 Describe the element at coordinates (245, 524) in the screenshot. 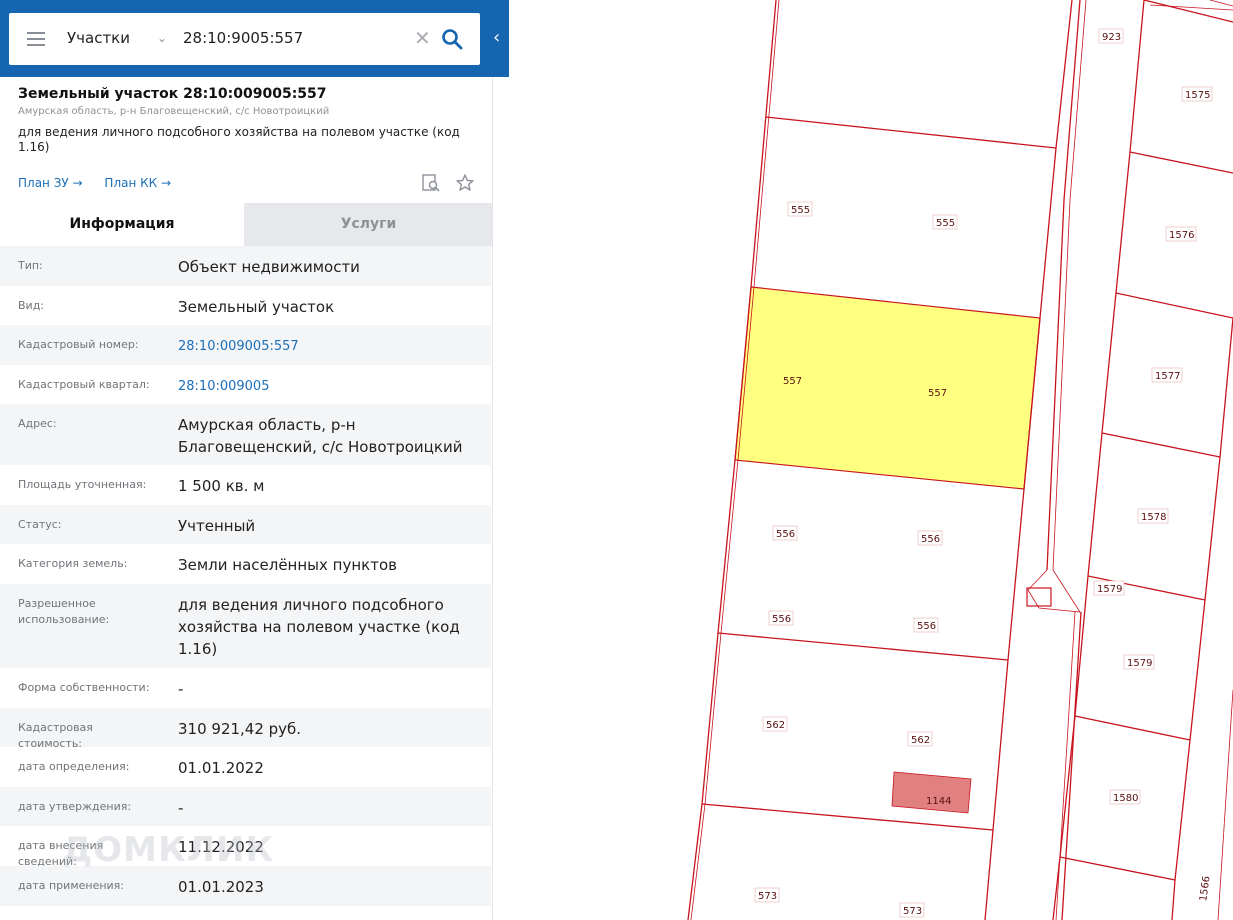

I see `table-row: Статус: Учтенный` at that location.